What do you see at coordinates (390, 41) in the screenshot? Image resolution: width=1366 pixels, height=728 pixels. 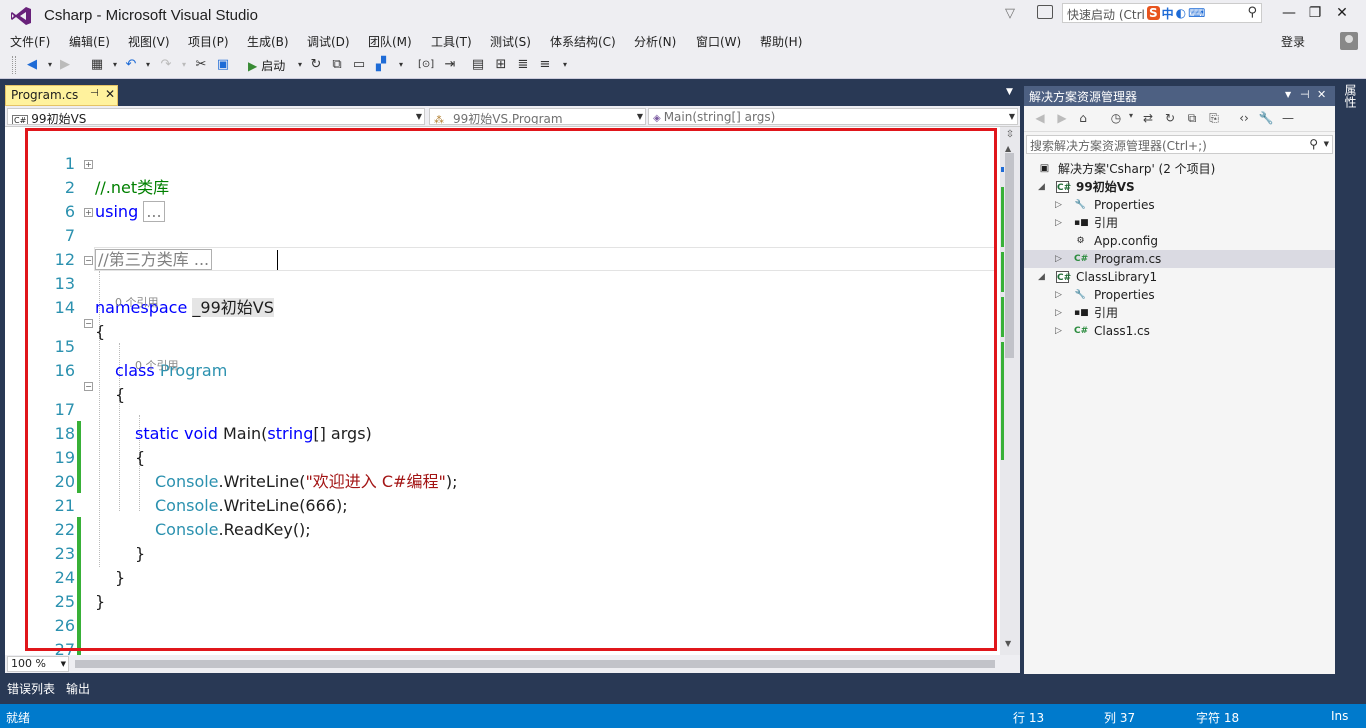 I see `menu-team: 团队(M)` at bounding box center [390, 41].